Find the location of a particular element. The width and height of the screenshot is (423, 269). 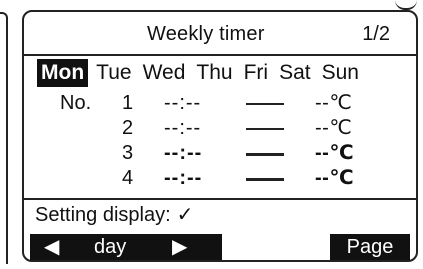

schedule-number: 4 is located at coordinates (128, 178).